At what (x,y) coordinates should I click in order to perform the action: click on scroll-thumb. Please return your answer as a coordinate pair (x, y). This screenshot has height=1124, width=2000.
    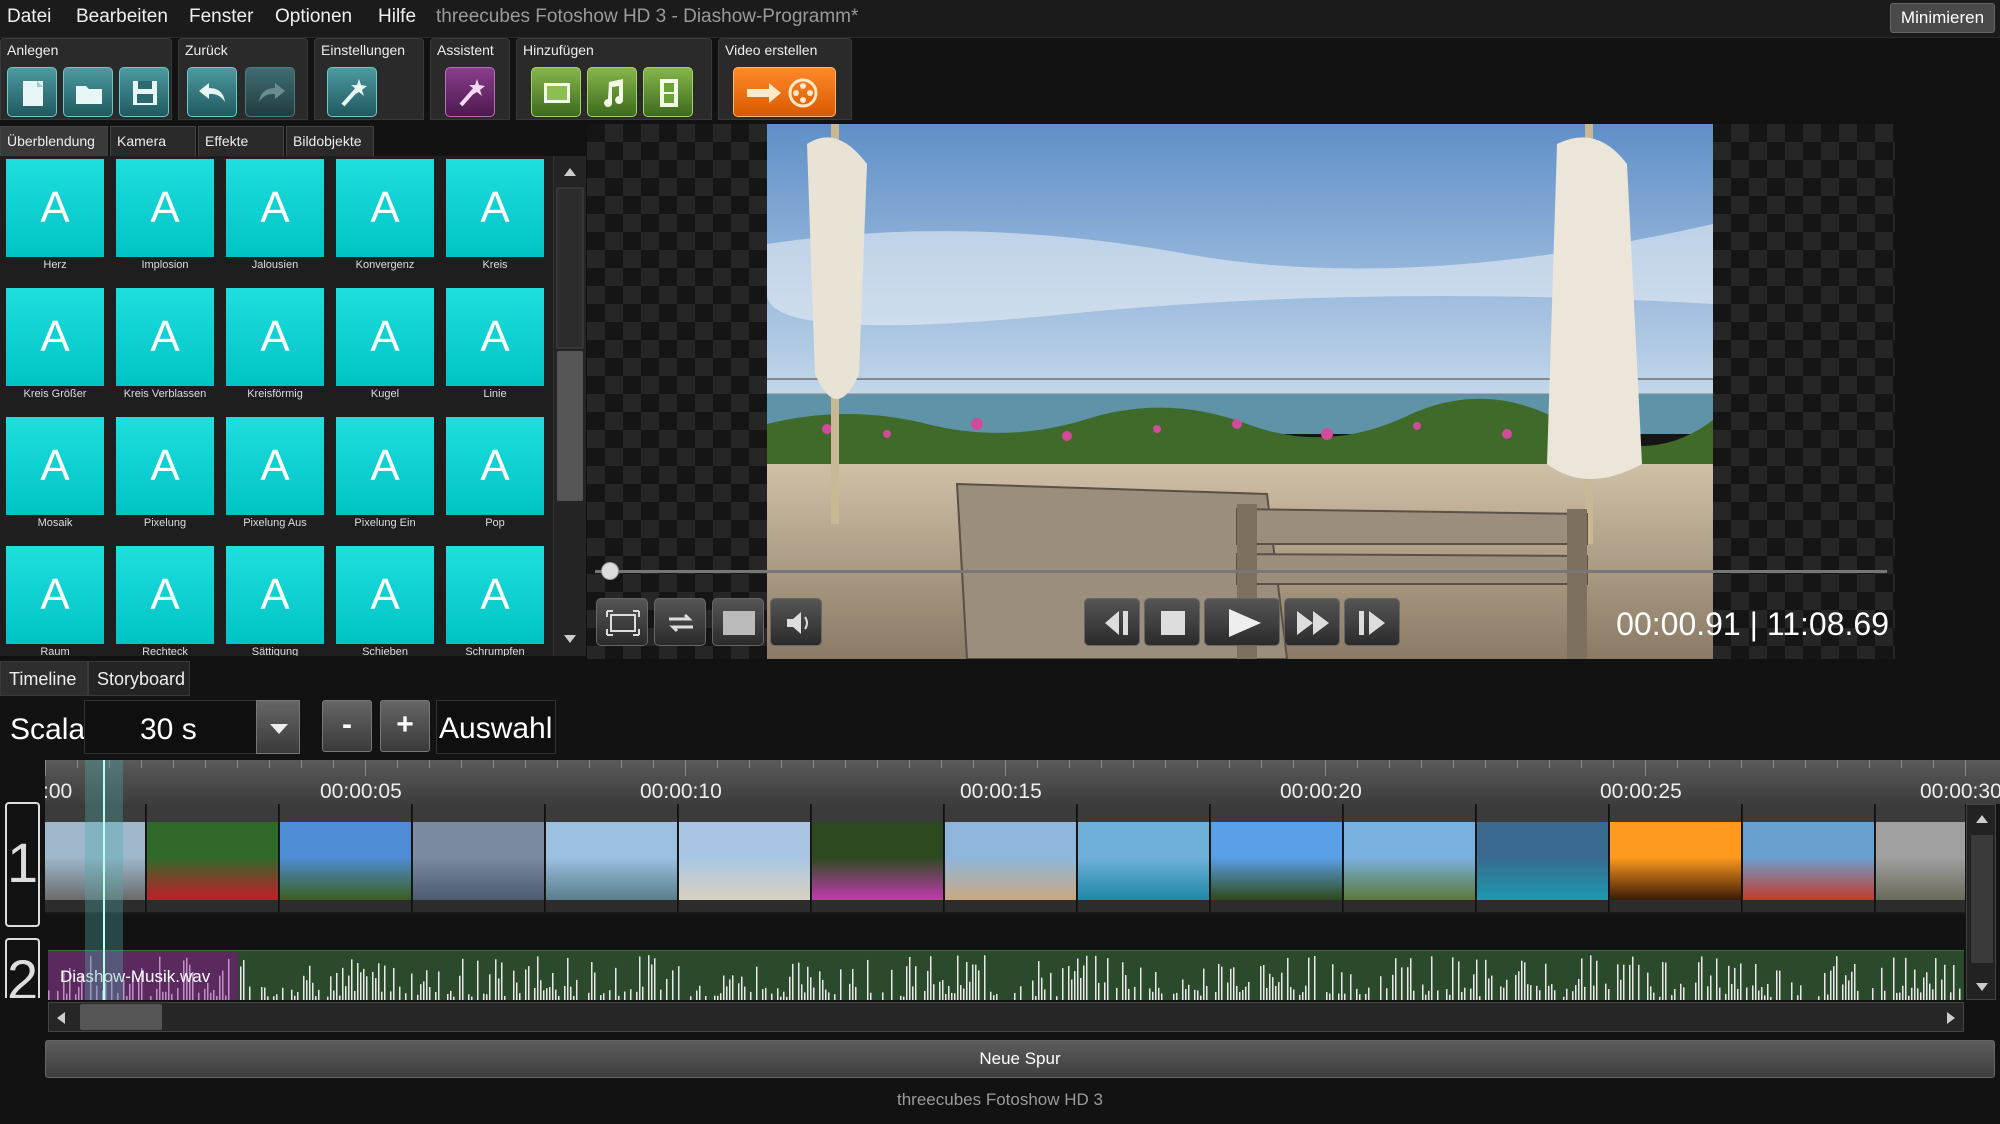
    Looking at the image, I should click on (570, 426).